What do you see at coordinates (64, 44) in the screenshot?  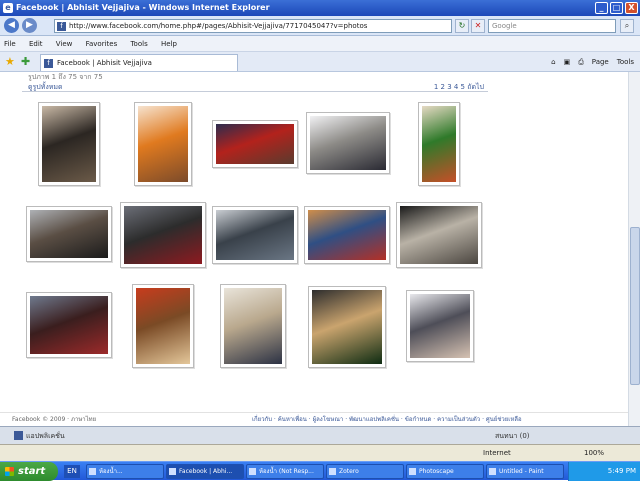 I see `menu-view: View` at bounding box center [64, 44].